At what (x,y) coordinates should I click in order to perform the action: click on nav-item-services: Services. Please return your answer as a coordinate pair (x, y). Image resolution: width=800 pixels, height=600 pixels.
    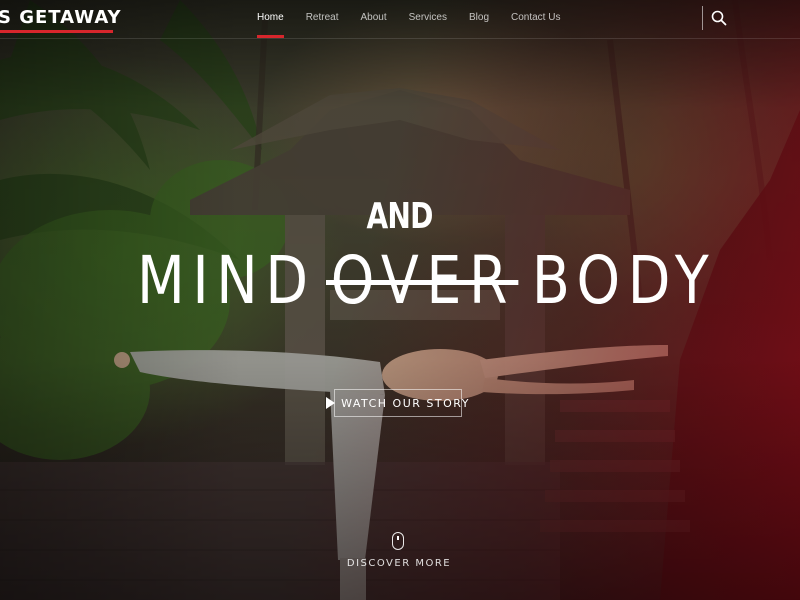
    Looking at the image, I should click on (428, 19).